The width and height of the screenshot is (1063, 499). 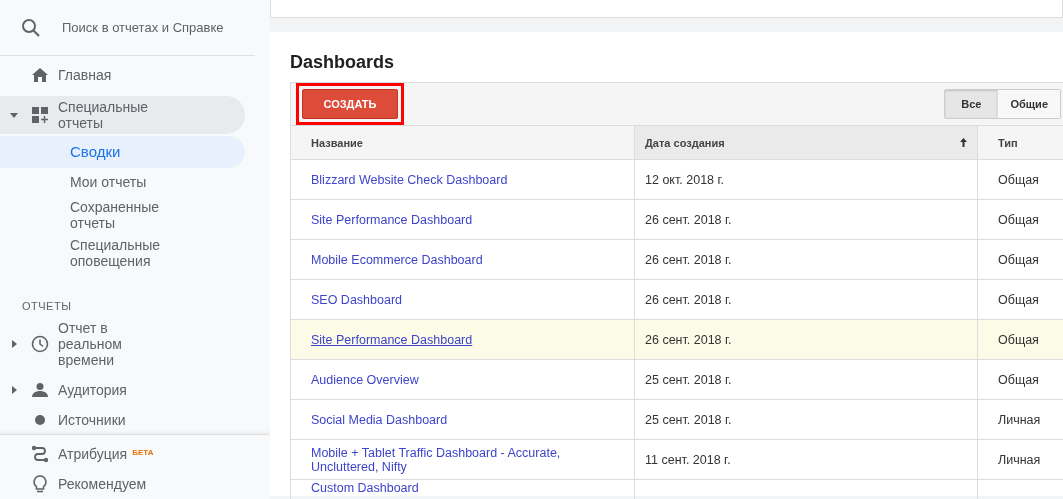 What do you see at coordinates (40, 75) in the screenshot?
I see `home-icon` at bounding box center [40, 75].